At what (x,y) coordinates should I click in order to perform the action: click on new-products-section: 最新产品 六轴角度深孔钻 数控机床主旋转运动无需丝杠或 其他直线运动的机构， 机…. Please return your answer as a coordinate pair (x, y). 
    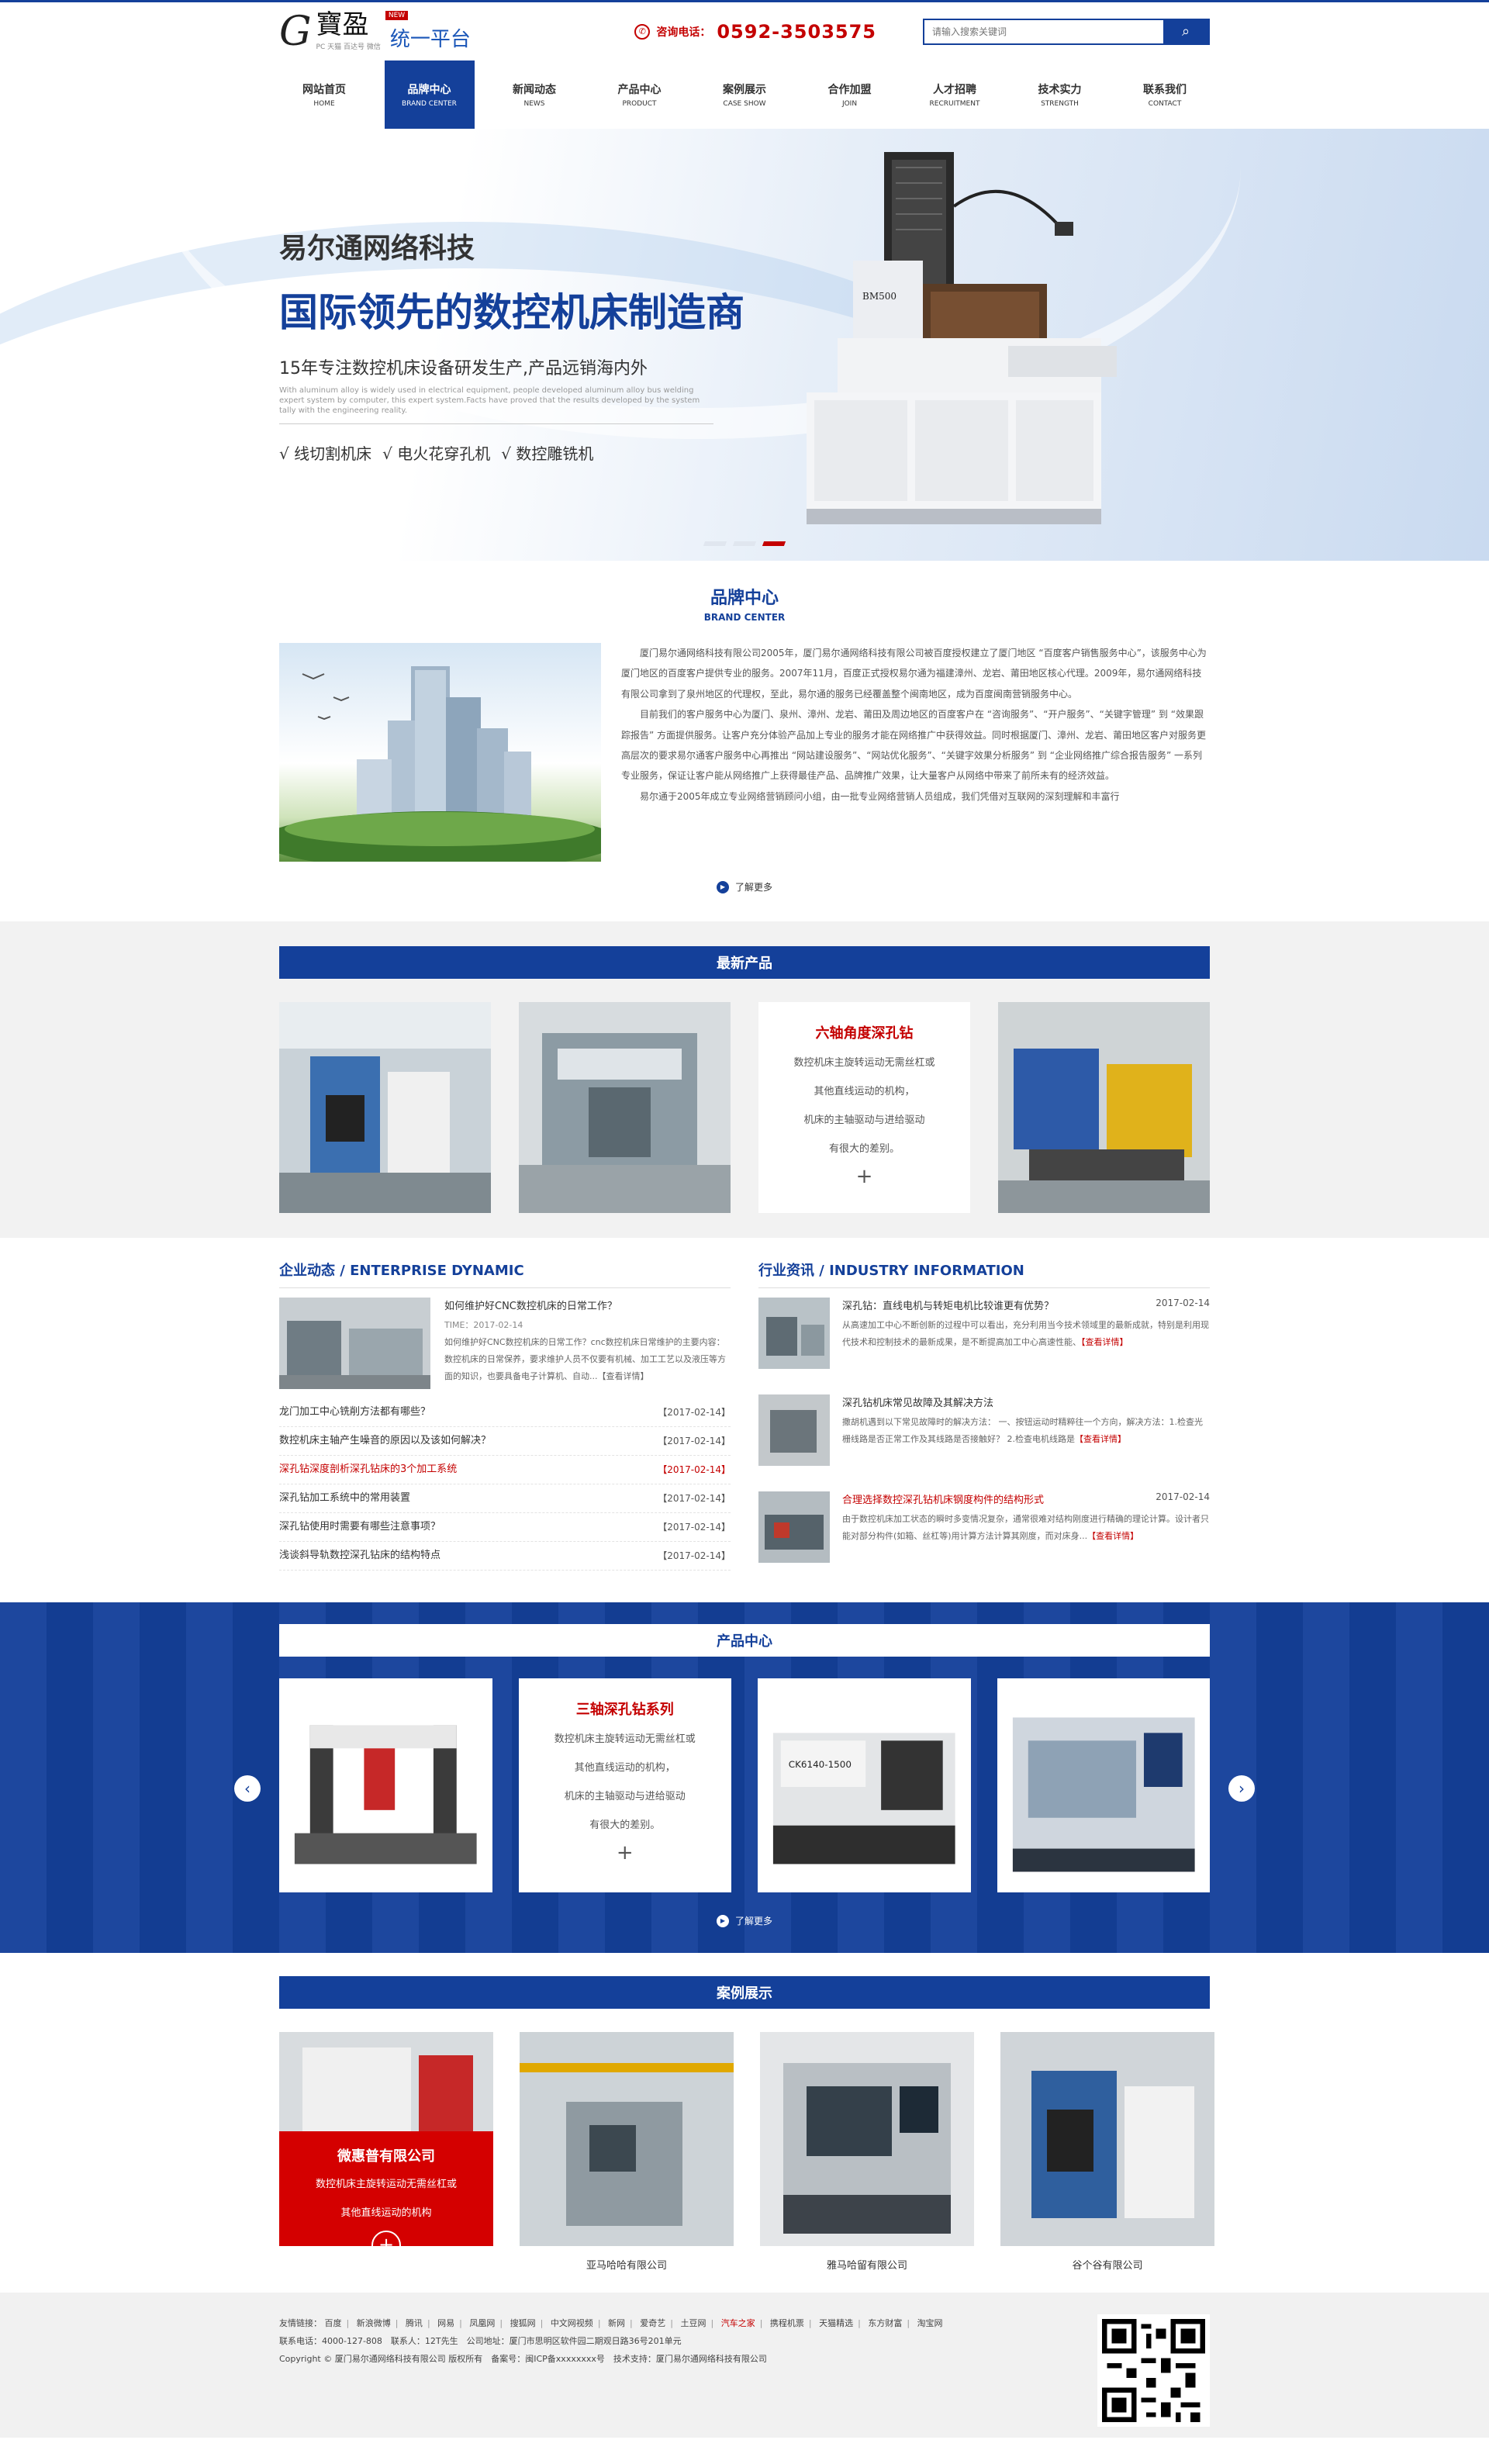
    Looking at the image, I should click on (744, 1079).